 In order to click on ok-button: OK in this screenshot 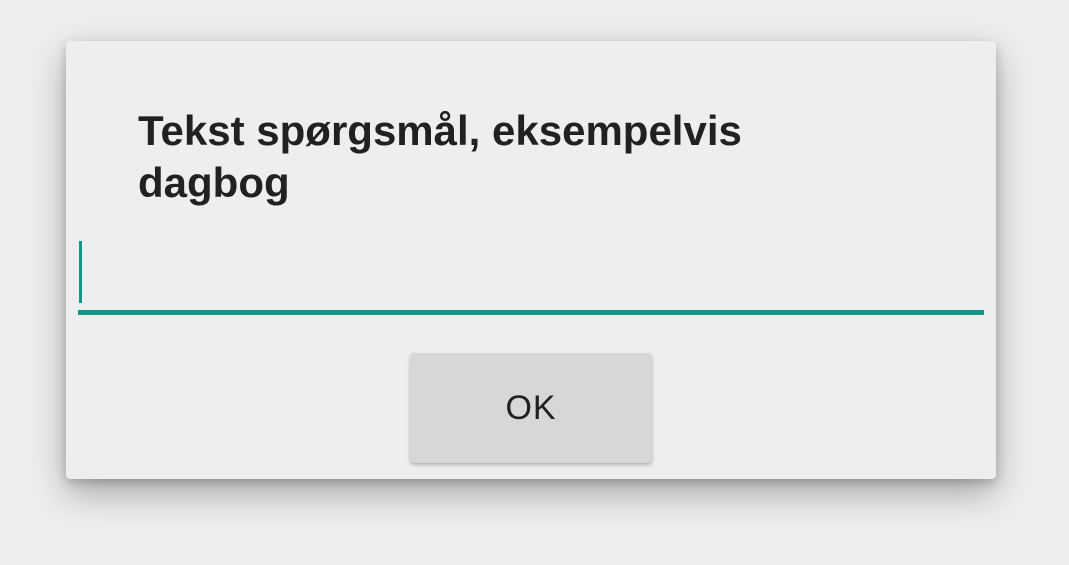, I will do `click(531, 408)`.